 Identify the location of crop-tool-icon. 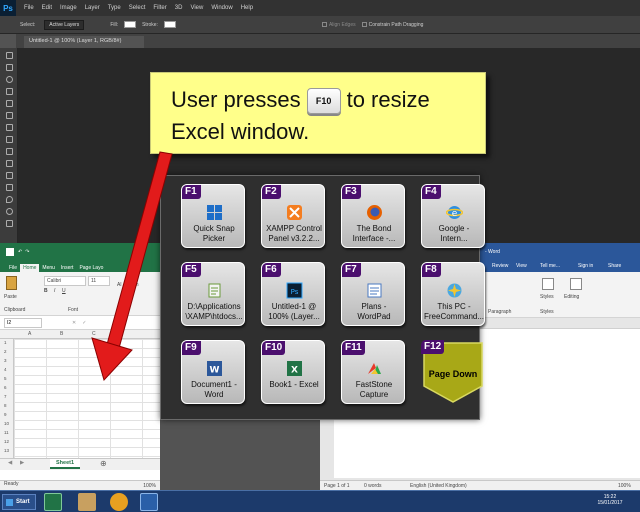
(9, 103).